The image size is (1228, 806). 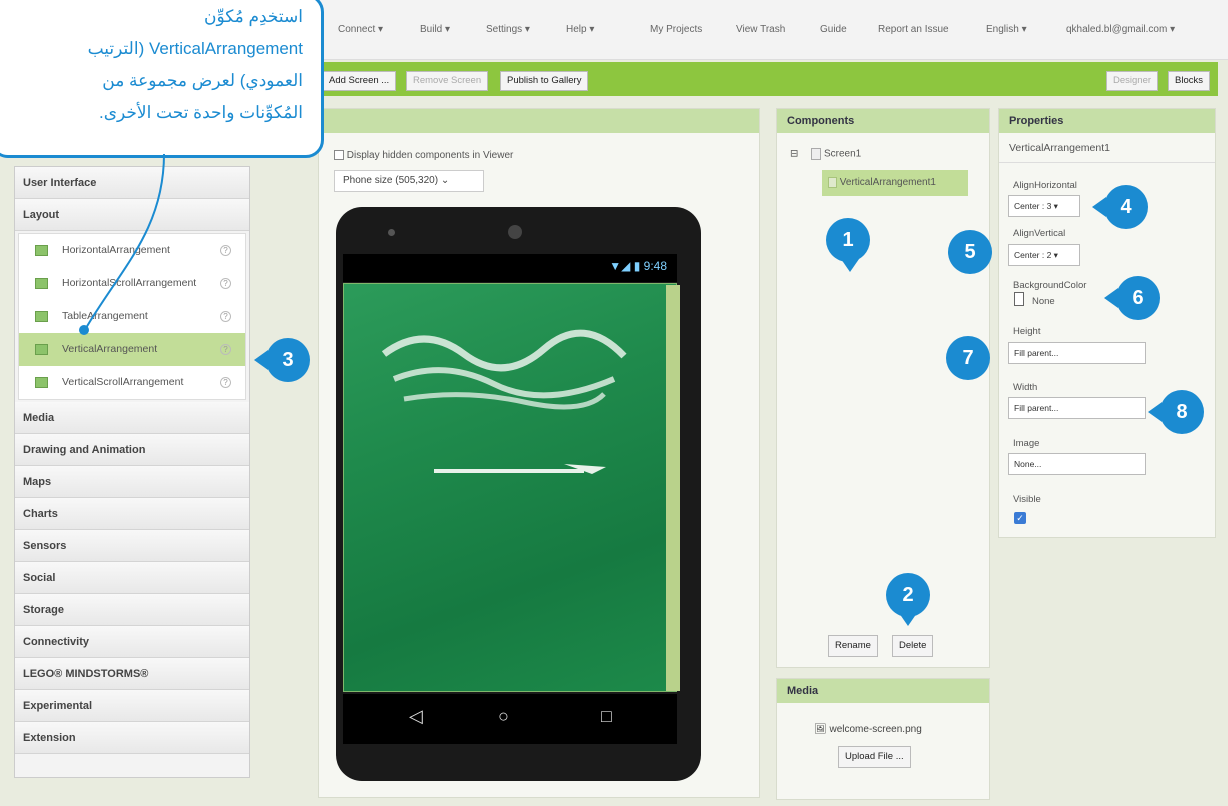 What do you see at coordinates (833, 29) in the screenshot?
I see `menu-guide: Guide` at bounding box center [833, 29].